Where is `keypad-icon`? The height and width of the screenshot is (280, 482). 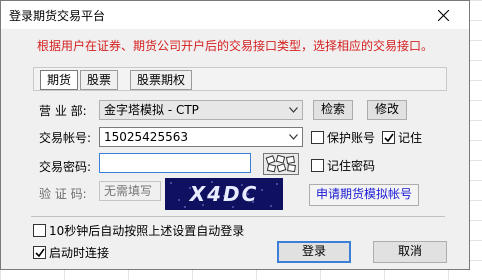
keypad-icon is located at coordinates (281, 164).